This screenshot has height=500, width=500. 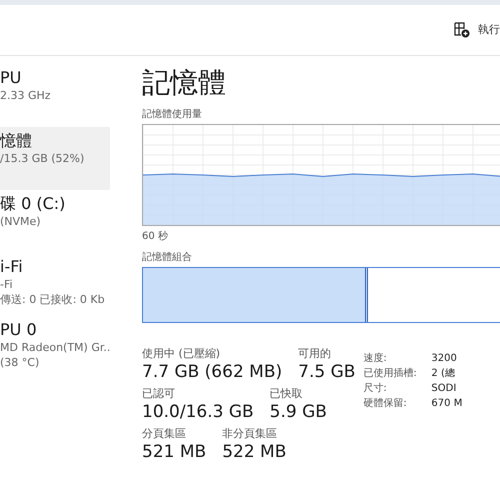 What do you see at coordinates (390, 373) in the screenshot?
I see `detail-label: 已使用插槽:` at bounding box center [390, 373].